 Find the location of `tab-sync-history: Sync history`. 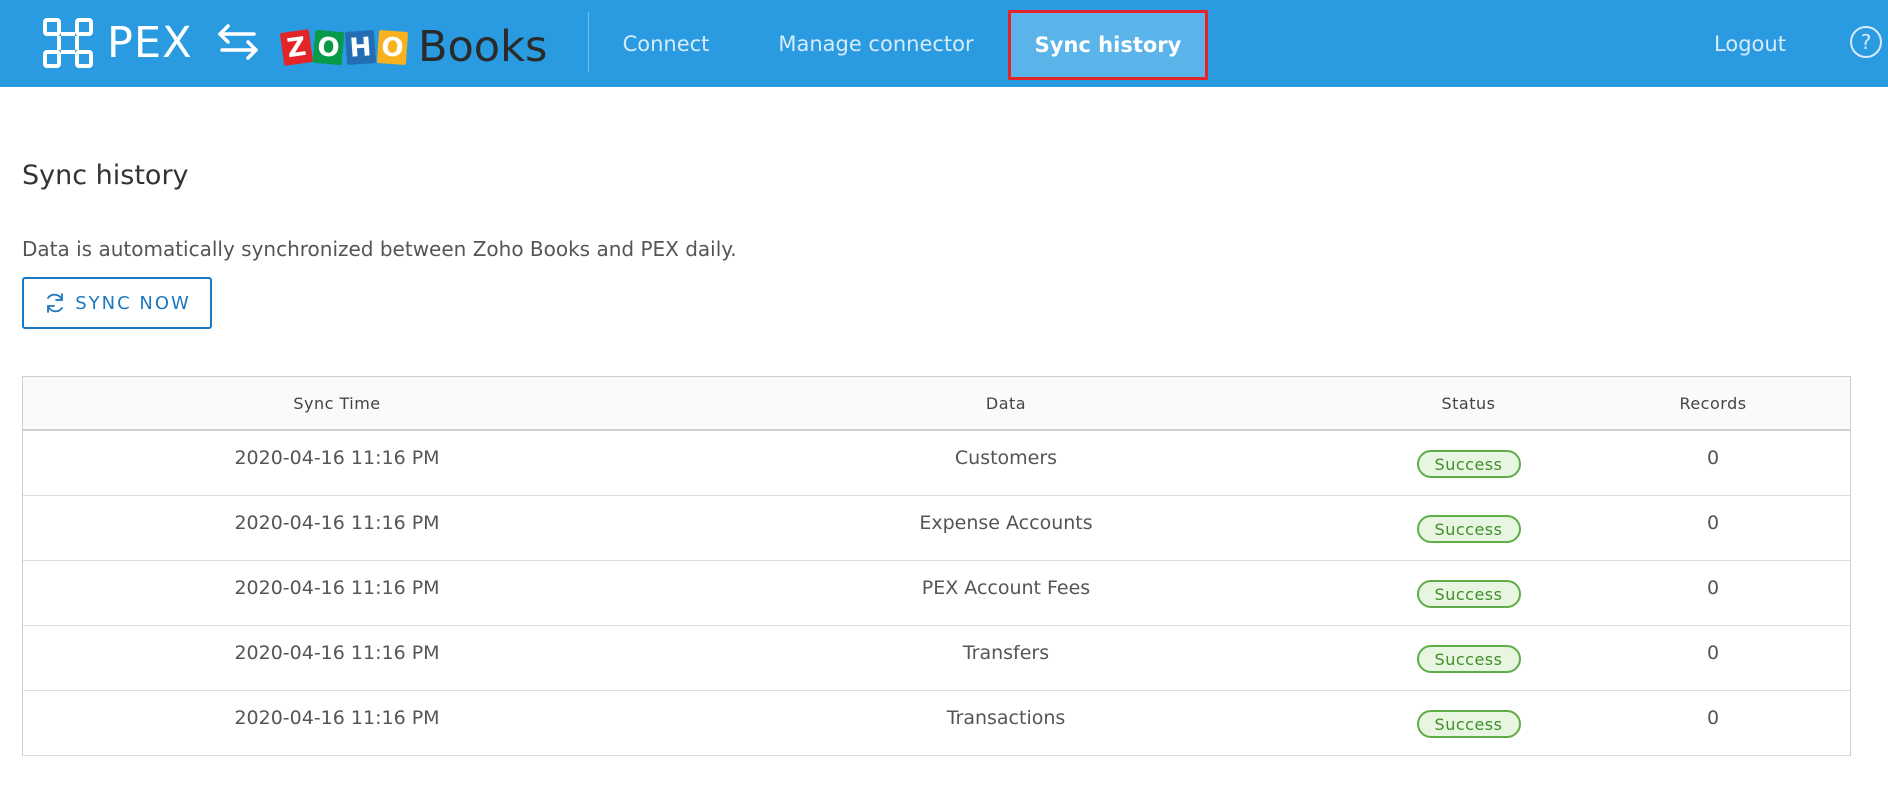

tab-sync-history: Sync history is located at coordinates (1108, 45).